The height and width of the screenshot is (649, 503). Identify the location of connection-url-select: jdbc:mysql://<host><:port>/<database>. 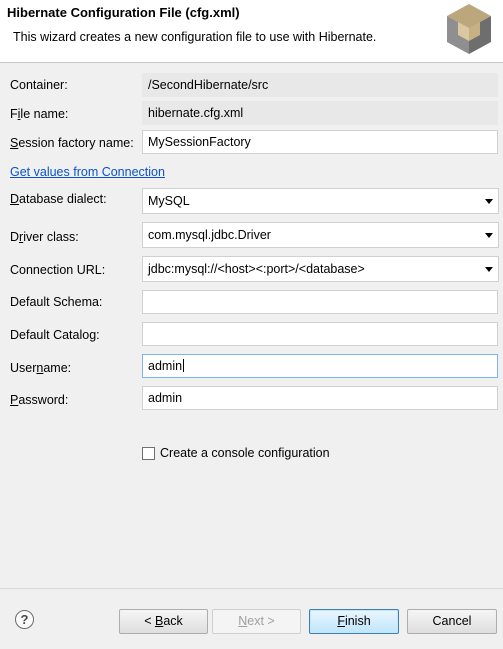
(320, 269).